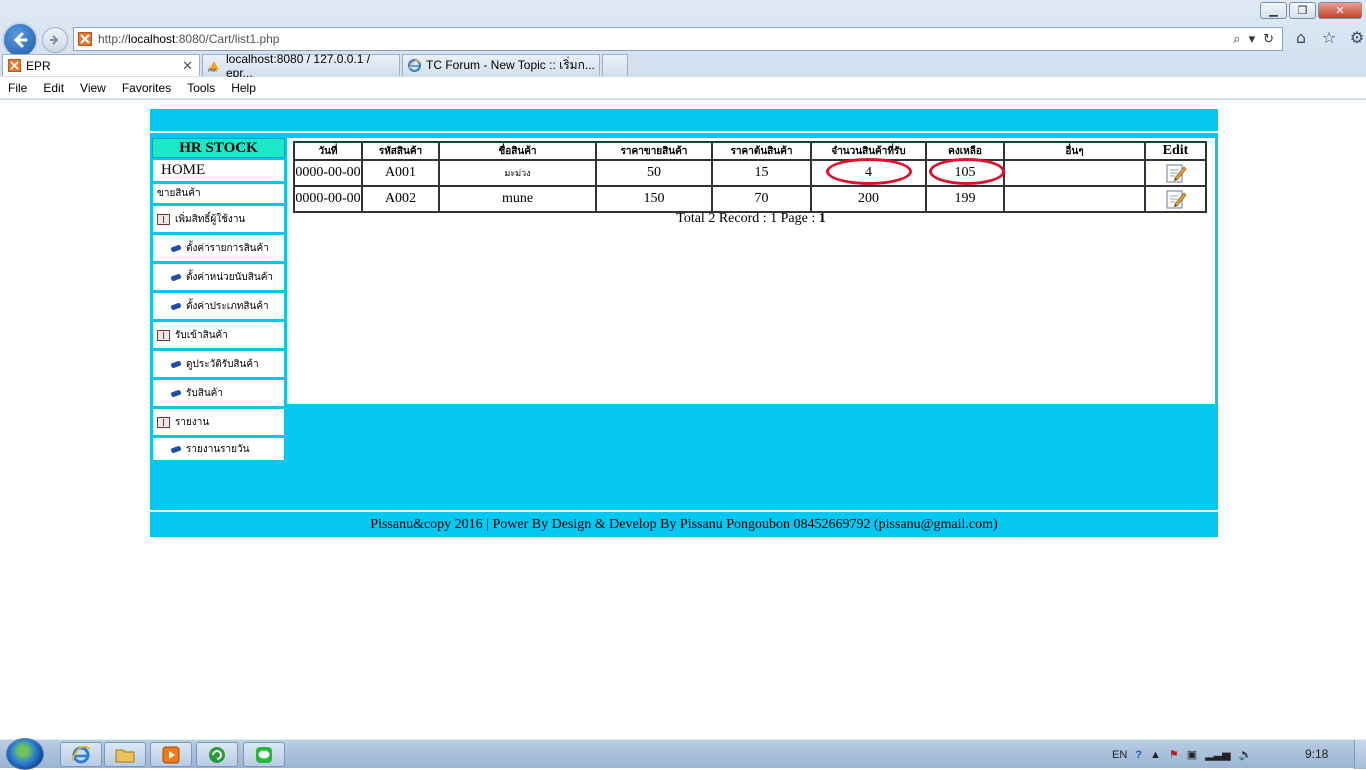  What do you see at coordinates (14, 66) in the screenshot?
I see `epr-favicon-icon` at bounding box center [14, 66].